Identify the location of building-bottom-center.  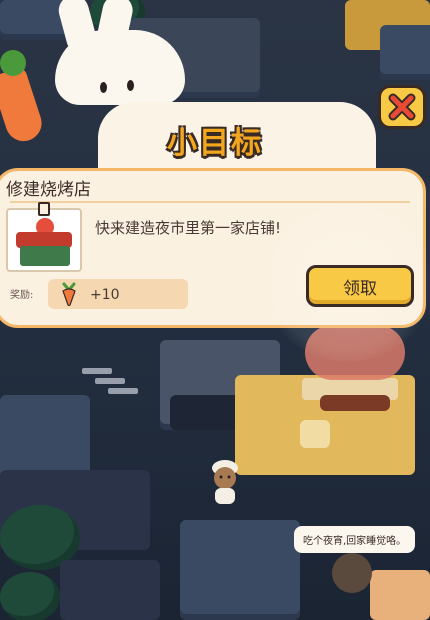
(240, 570).